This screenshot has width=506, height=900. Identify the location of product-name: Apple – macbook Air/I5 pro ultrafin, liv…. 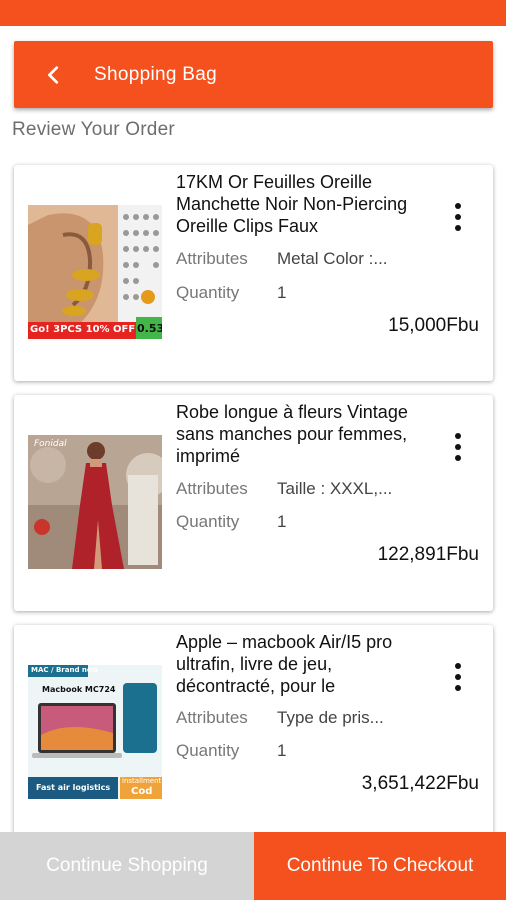
(306, 664).